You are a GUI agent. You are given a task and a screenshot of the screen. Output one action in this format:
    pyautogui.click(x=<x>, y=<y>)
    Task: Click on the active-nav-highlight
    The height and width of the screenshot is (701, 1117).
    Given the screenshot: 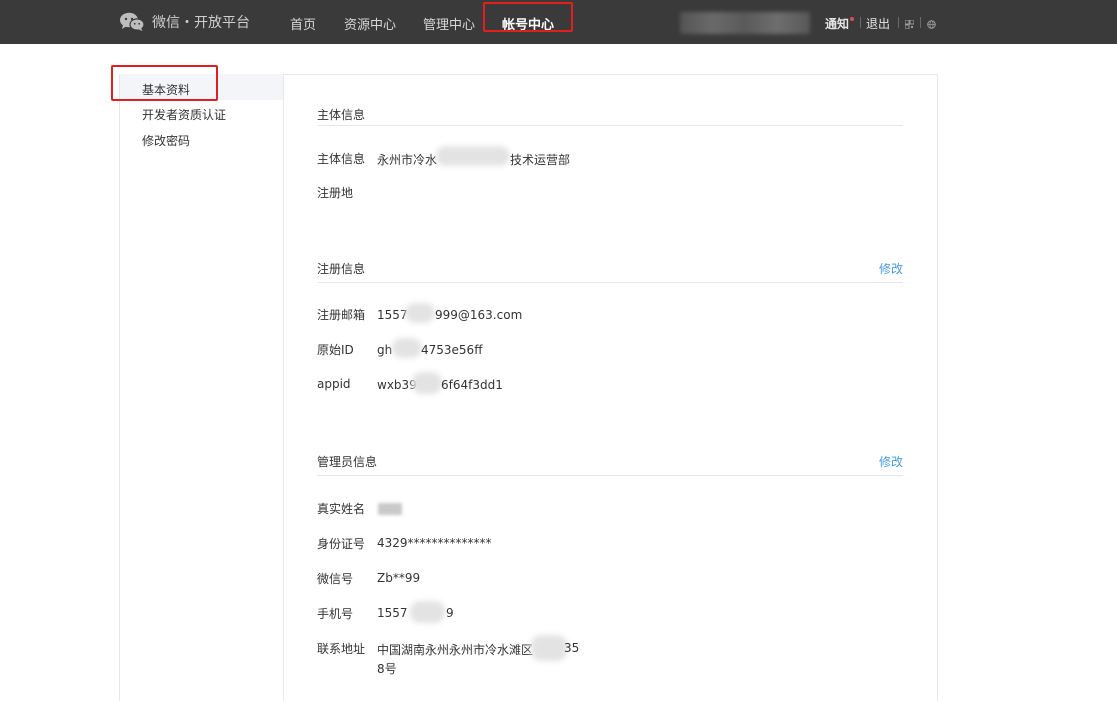 What is the action you would take?
    pyautogui.click(x=528, y=17)
    